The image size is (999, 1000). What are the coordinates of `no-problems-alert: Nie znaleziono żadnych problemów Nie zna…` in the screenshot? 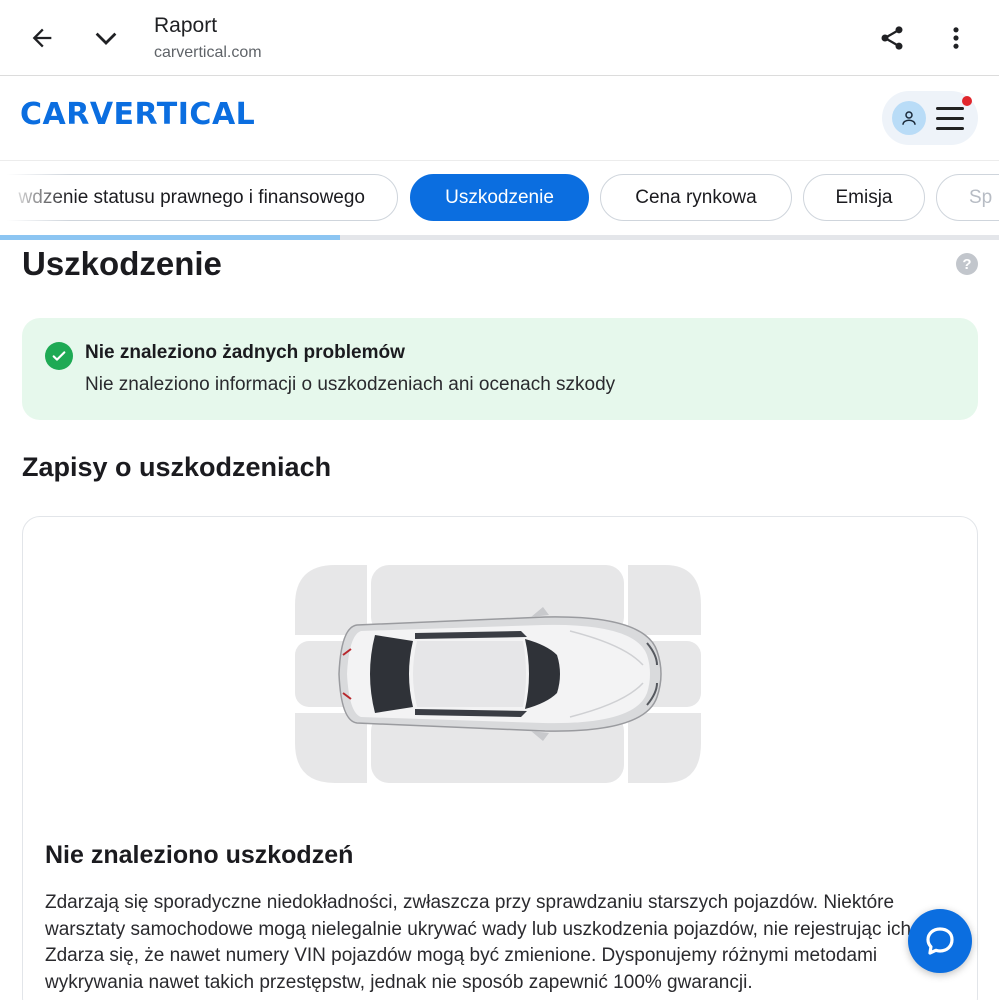 It's located at (500, 369).